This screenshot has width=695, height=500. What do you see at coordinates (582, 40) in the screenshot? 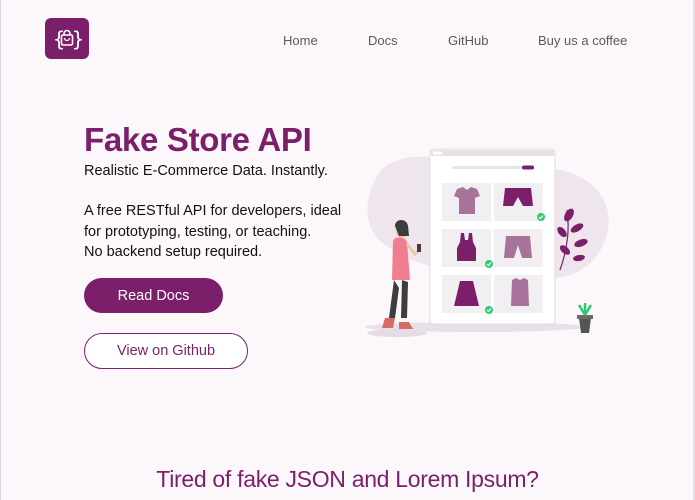
I see `nav-coffee-link: Buy us a coffee` at bounding box center [582, 40].